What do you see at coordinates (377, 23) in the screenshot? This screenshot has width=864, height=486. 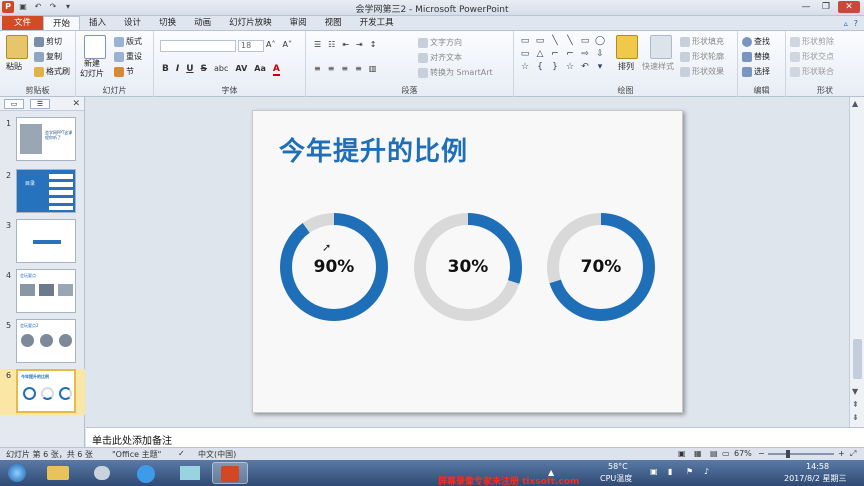 I see `tab-developer: 开发工具` at bounding box center [377, 23].